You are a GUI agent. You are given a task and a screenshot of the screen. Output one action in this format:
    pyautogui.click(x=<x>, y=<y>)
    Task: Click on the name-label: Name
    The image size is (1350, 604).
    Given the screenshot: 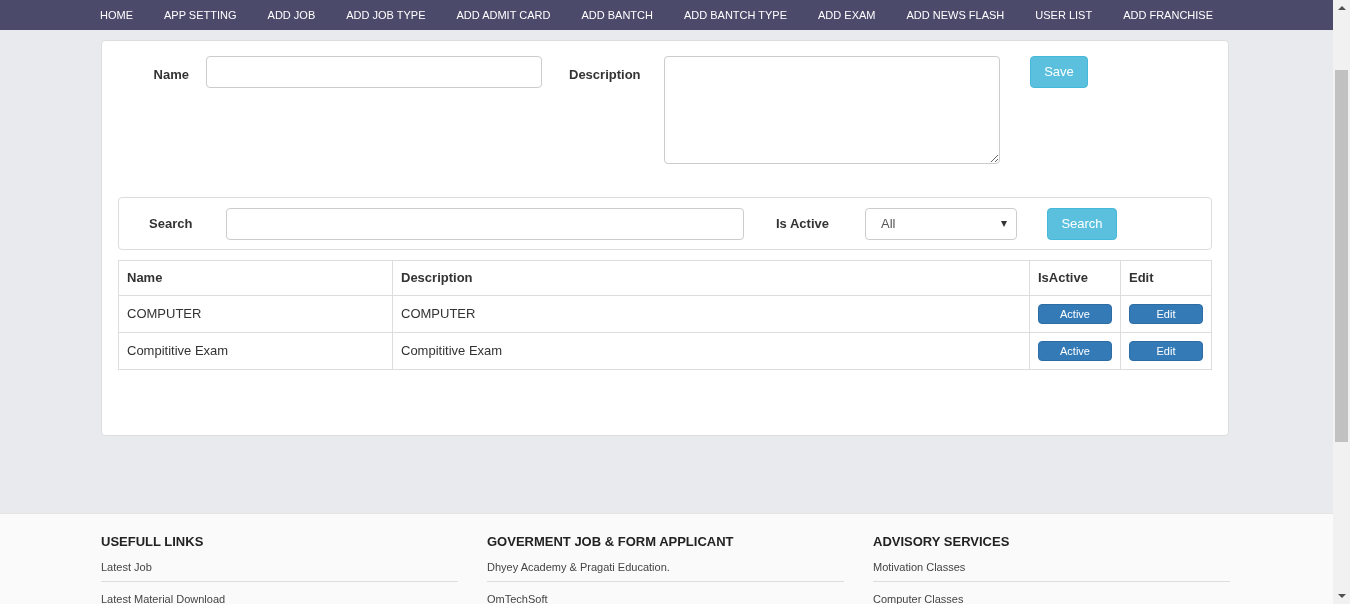 What is the action you would take?
    pyautogui.click(x=171, y=75)
    